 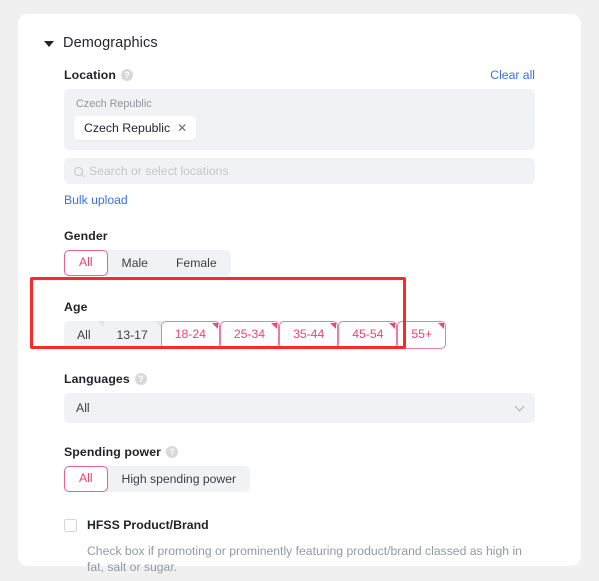 What do you see at coordinates (135, 263) in the screenshot?
I see `gender-option-male: Male` at bounding box center [135, 263].